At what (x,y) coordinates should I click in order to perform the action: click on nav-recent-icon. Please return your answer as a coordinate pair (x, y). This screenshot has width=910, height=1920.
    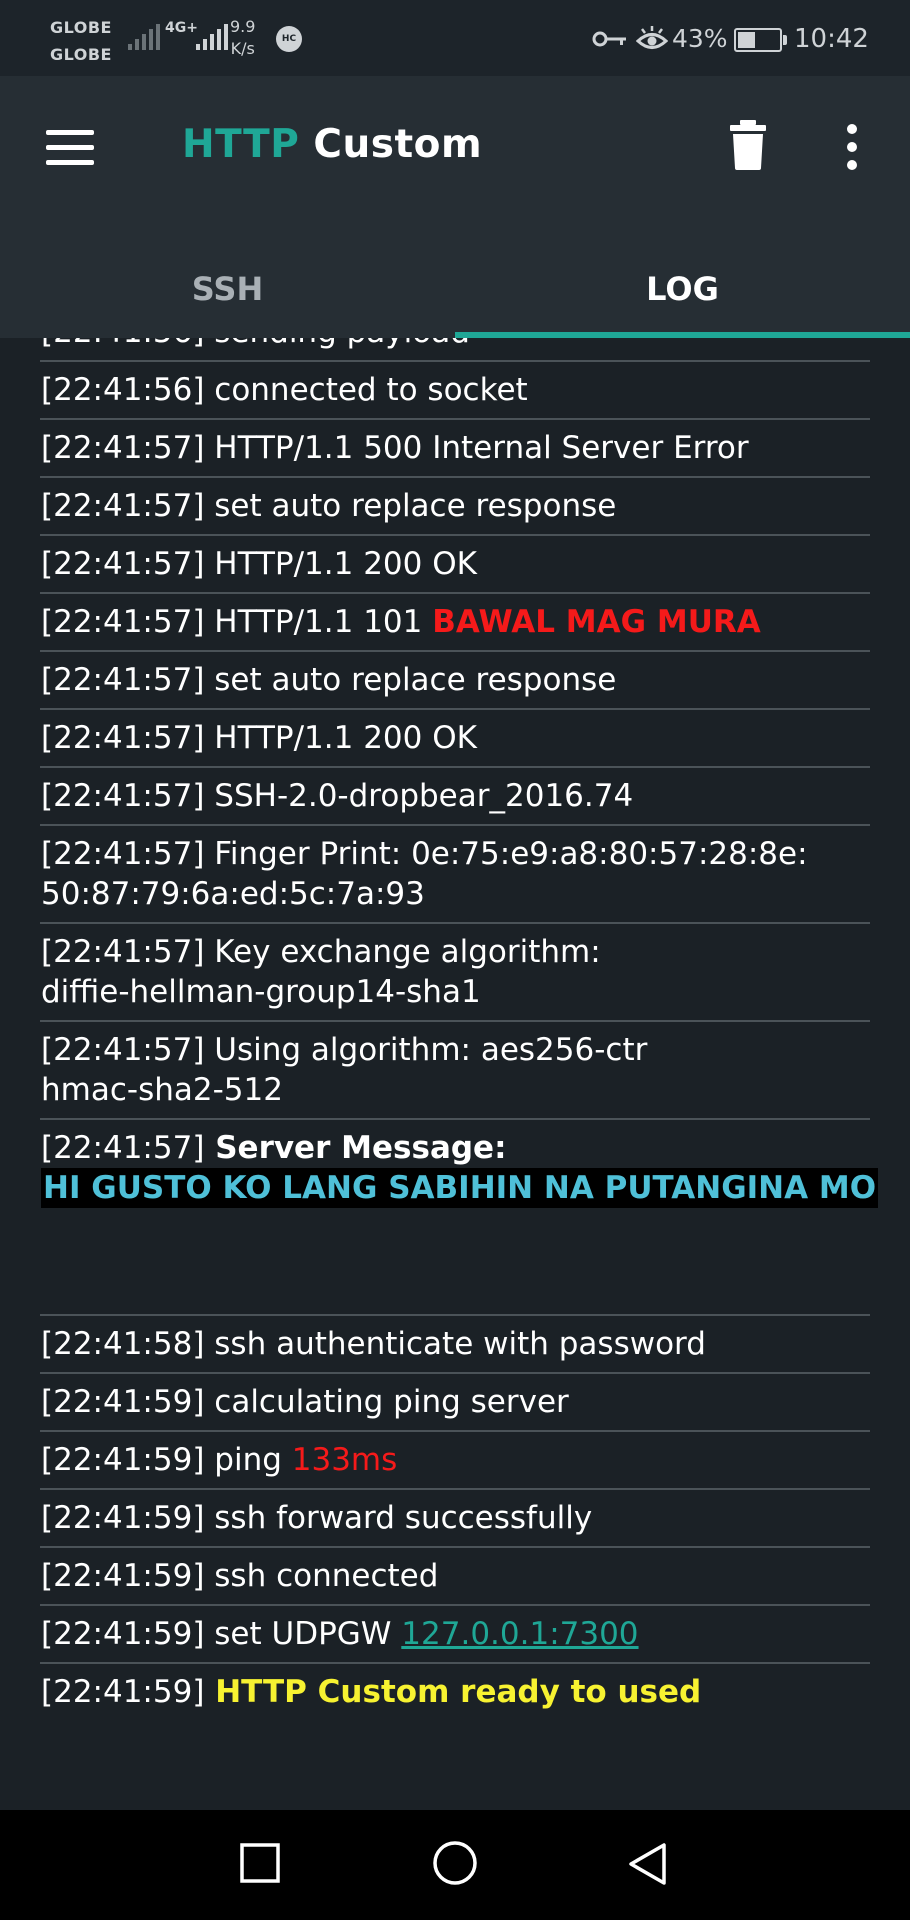
    Looking at the image, I should click on (260, 1863).